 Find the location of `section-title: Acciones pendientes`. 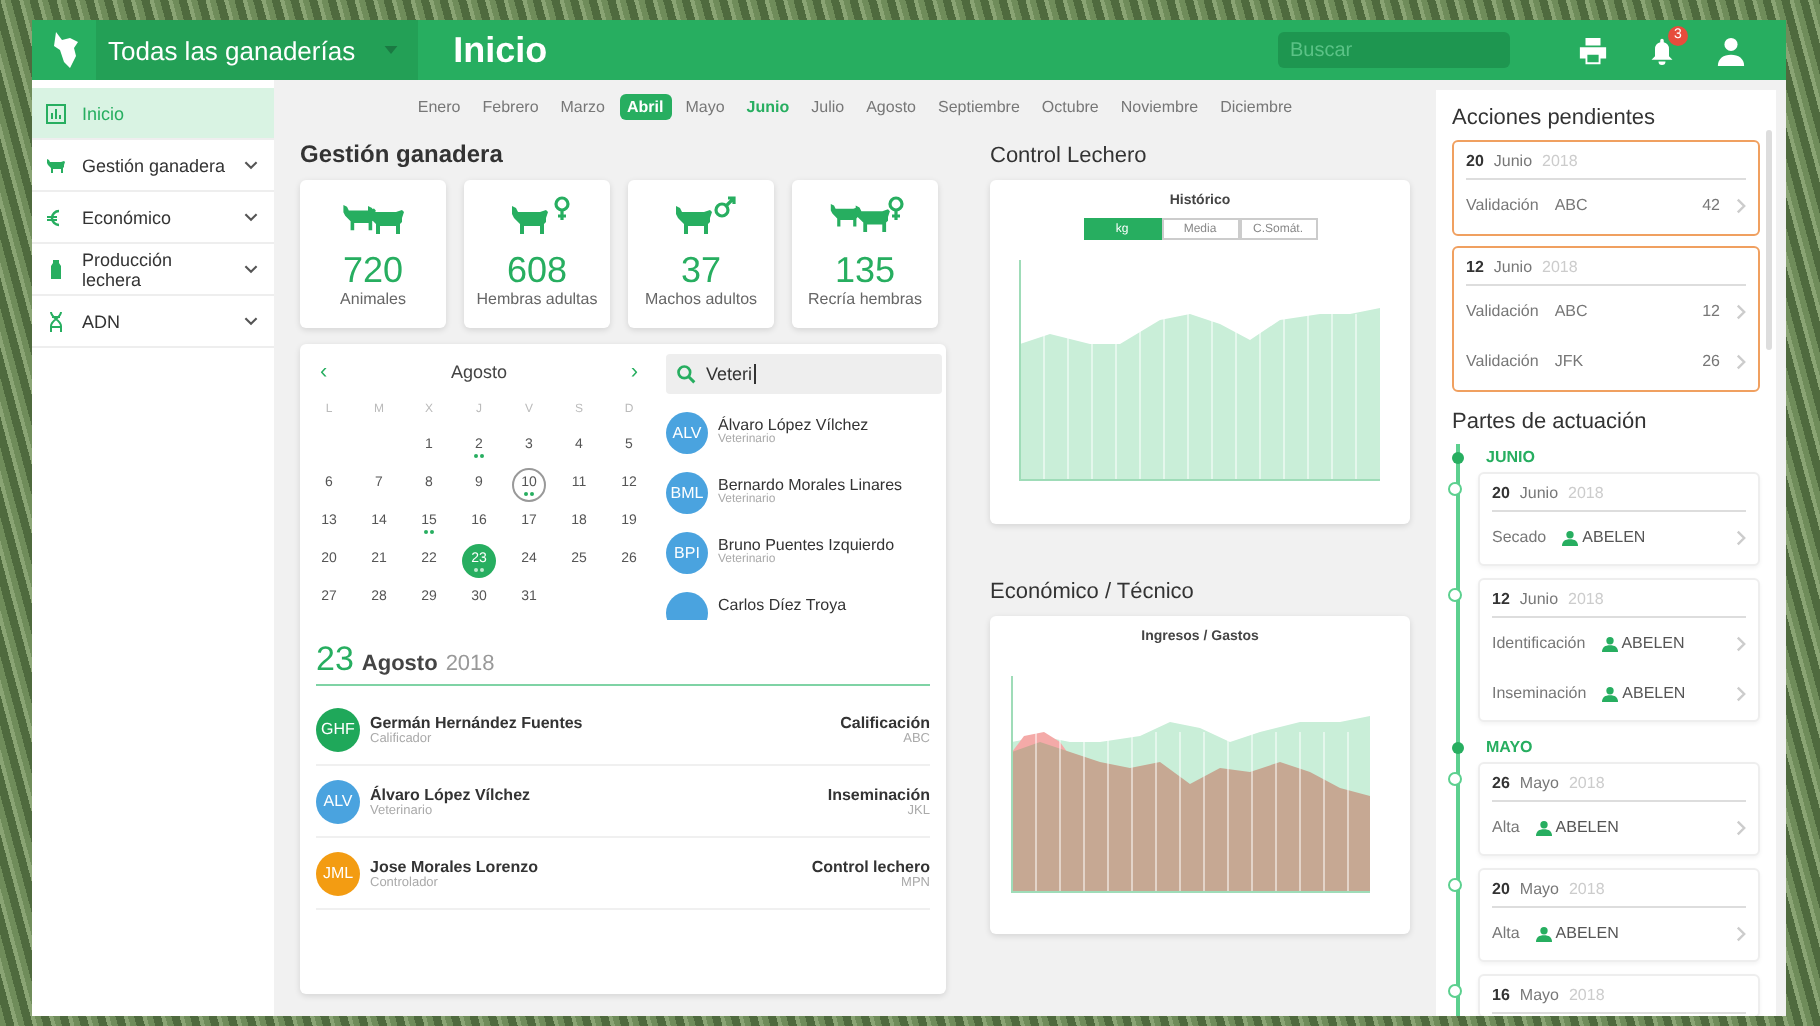

section-title: Acciones pendientes is located at coordinates (1555, 118).